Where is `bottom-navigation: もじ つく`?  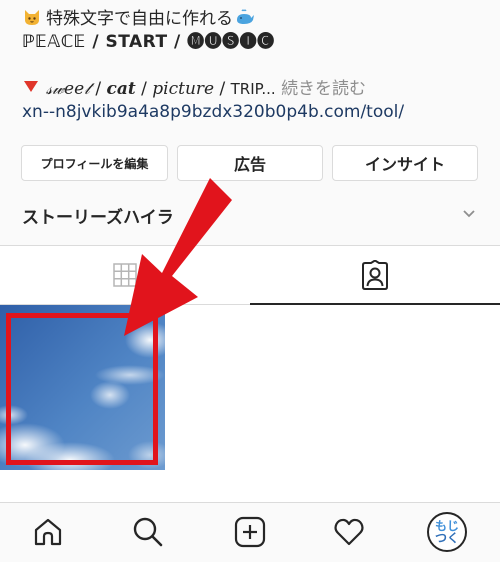
bottom-navigation: もじ つく is located at coordinates (250, 532).